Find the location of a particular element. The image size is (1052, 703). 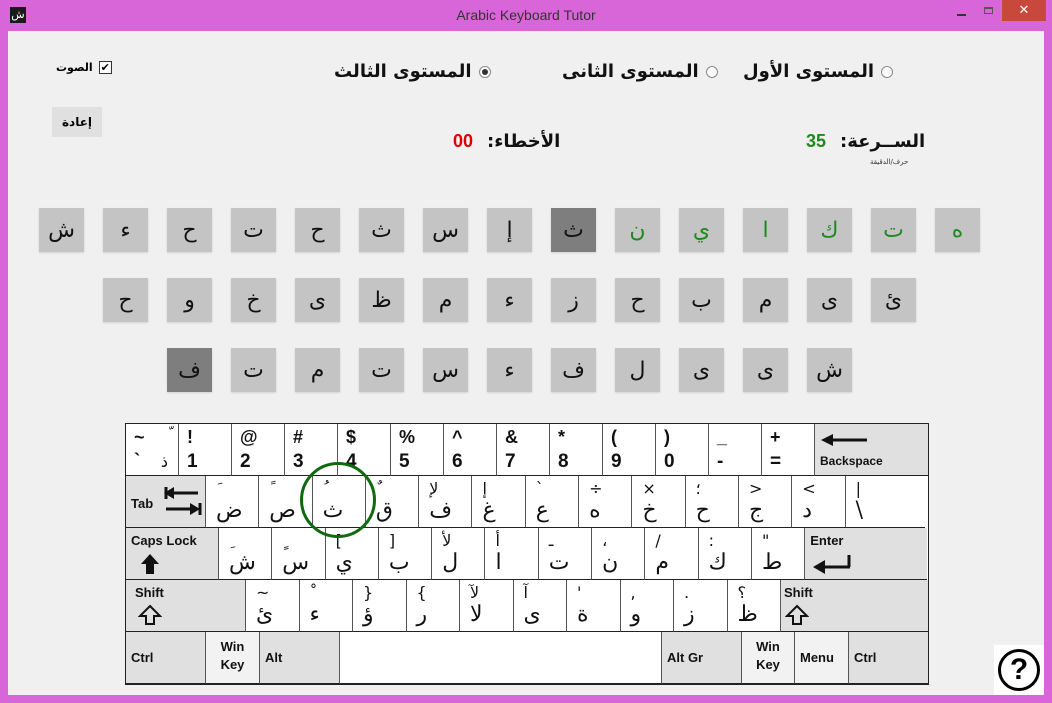

key-ar-9: ؛ ح is located at coordinates (712, 502).